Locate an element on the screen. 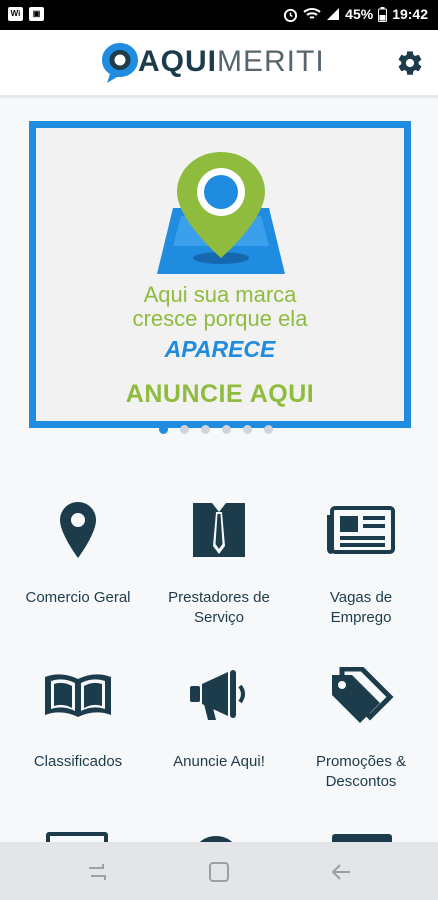 This screenshot has width=438, height=900. category-label: Promoções & is located at coordinates (361, 761).